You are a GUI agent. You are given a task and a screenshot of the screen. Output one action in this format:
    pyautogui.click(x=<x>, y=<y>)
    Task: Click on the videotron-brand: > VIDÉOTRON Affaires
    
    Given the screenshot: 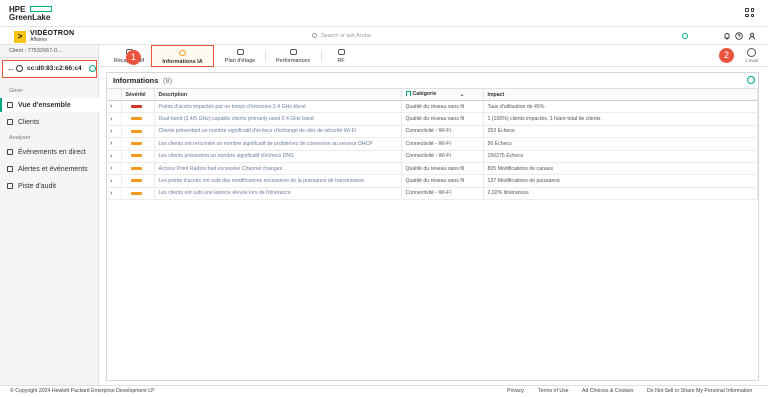 What is the action you would take?
    pyautogui.click(x=44, y=36)
    